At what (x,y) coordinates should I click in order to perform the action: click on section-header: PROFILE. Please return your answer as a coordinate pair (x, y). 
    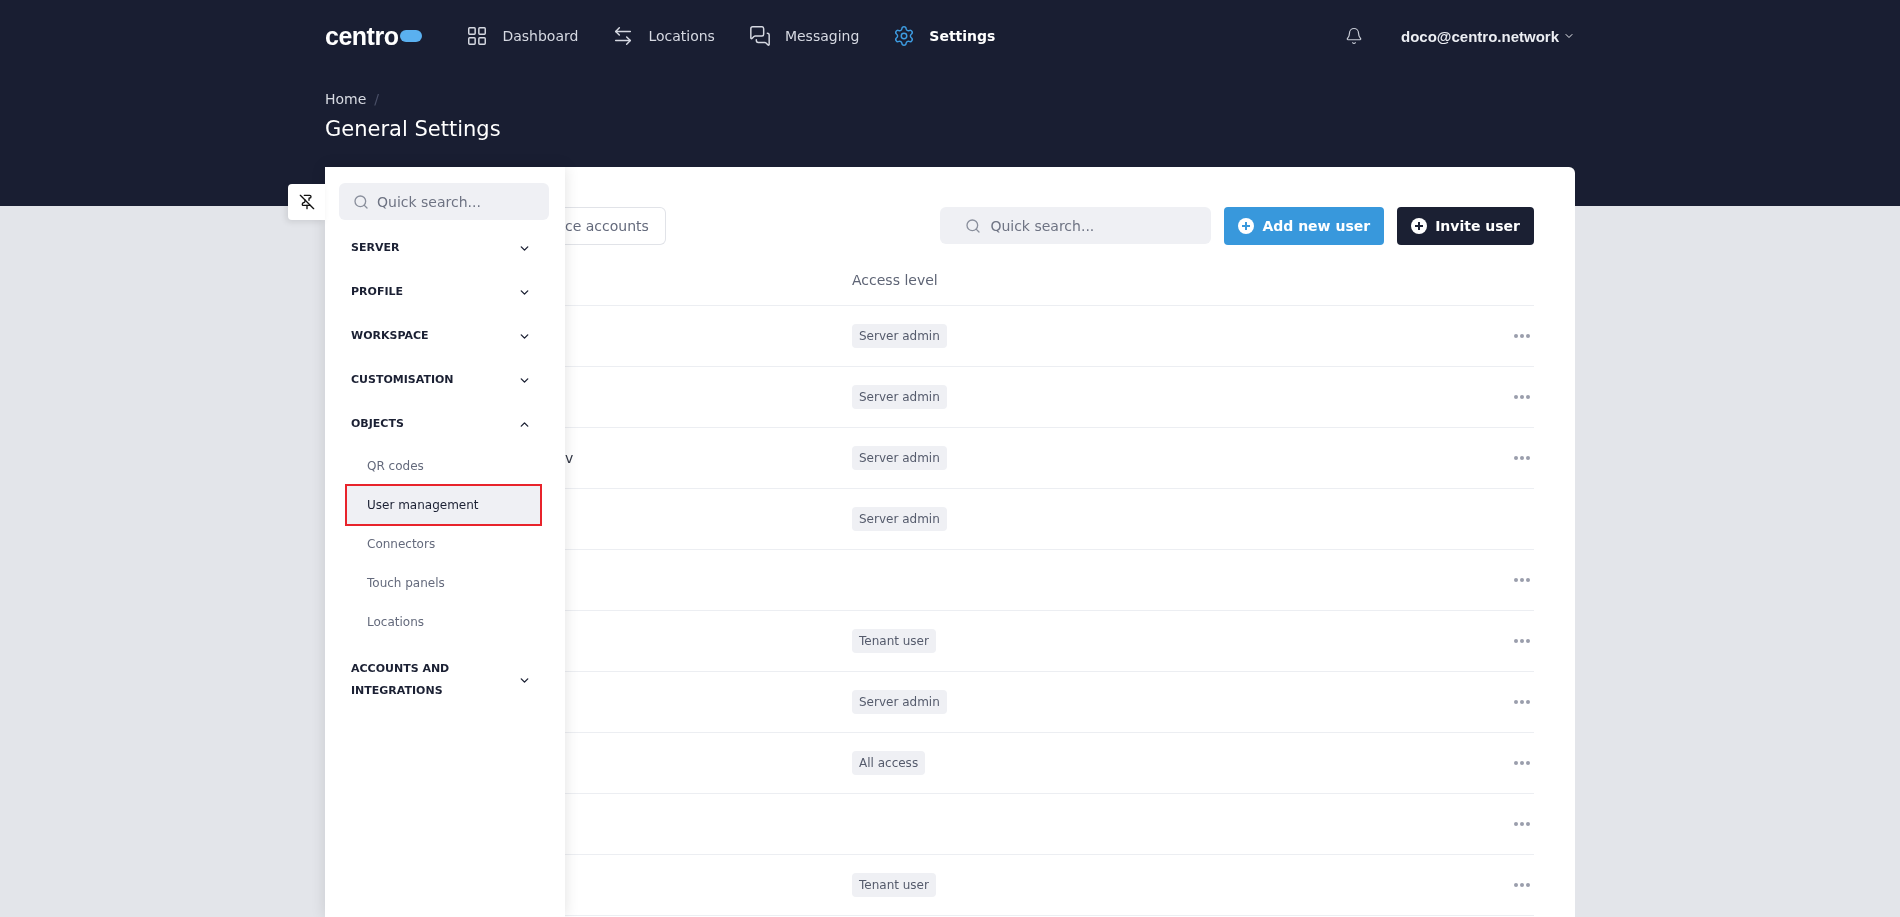
    Looking at the image, I should click on (444, 292).